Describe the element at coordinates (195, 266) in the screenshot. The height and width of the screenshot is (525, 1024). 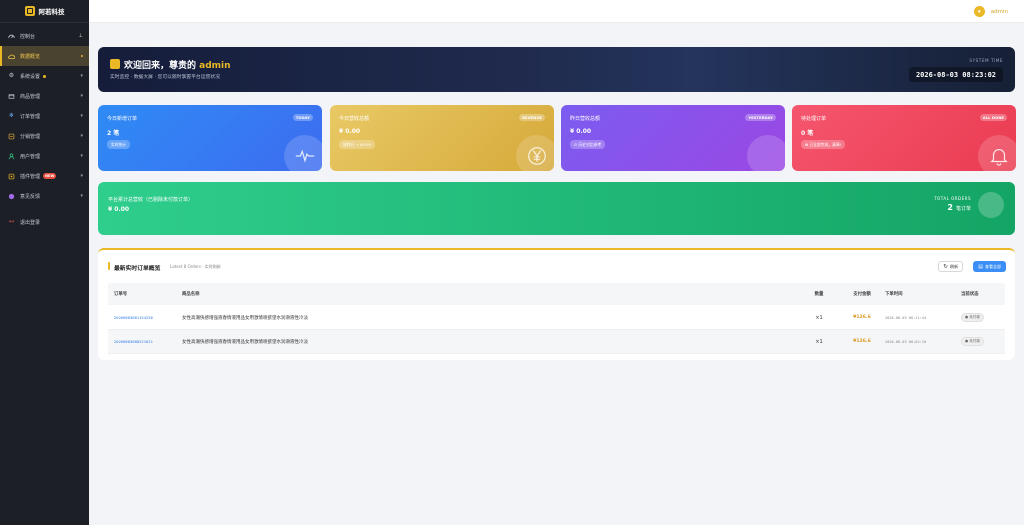
I see `panel-subtitle: Latest 8 Orders · 实时刷新` at that location.